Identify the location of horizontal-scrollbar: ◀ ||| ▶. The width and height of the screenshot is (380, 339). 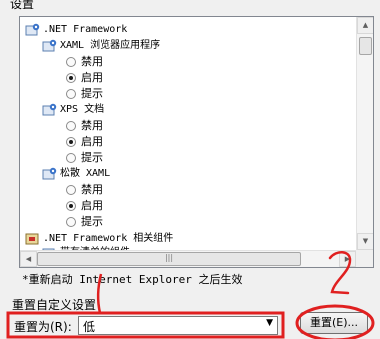
(188, 258).